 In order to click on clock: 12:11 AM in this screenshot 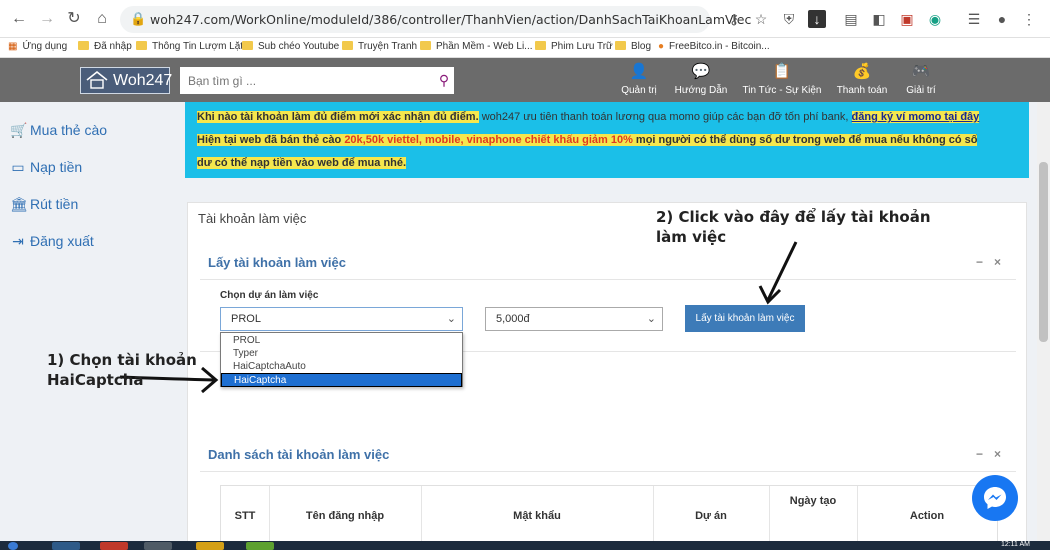, I will do `click(1015, 544)`.